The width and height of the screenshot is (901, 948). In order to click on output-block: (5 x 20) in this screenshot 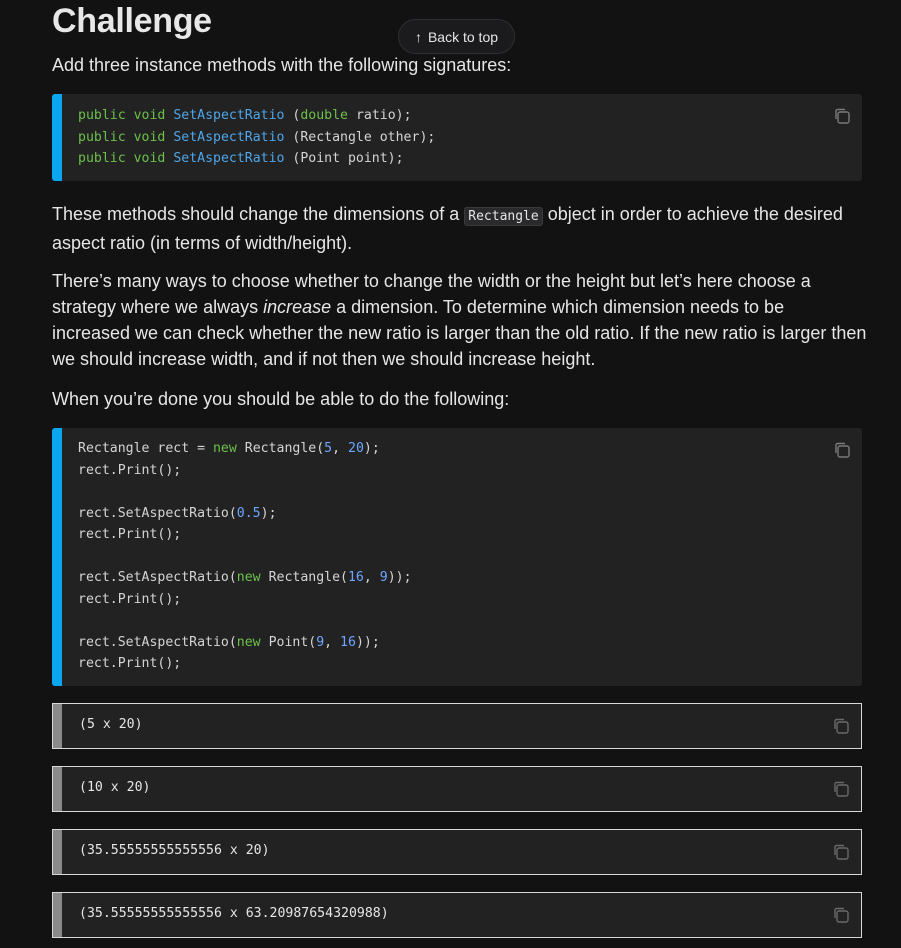, I will do `click(457, 726)`.